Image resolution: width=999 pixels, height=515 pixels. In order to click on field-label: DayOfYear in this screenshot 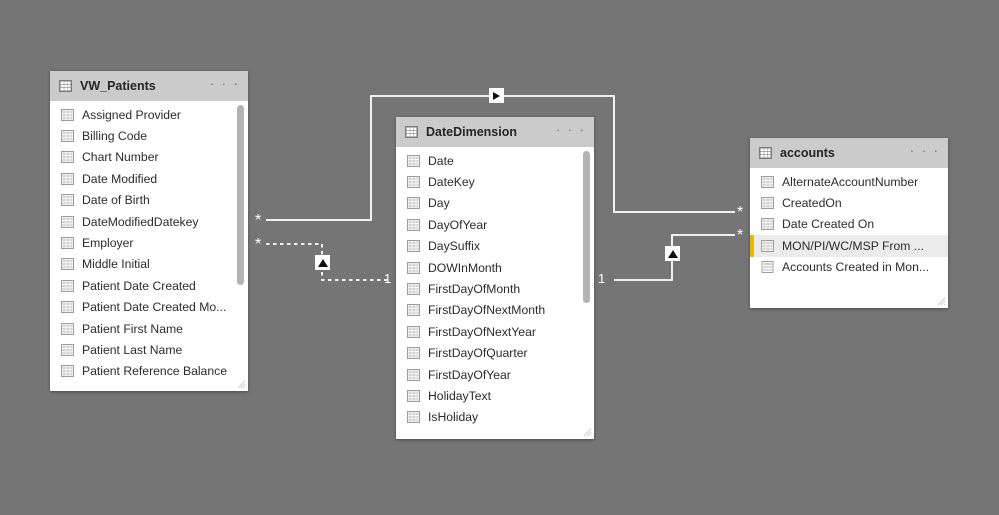, I will do `click(458, 224)`.